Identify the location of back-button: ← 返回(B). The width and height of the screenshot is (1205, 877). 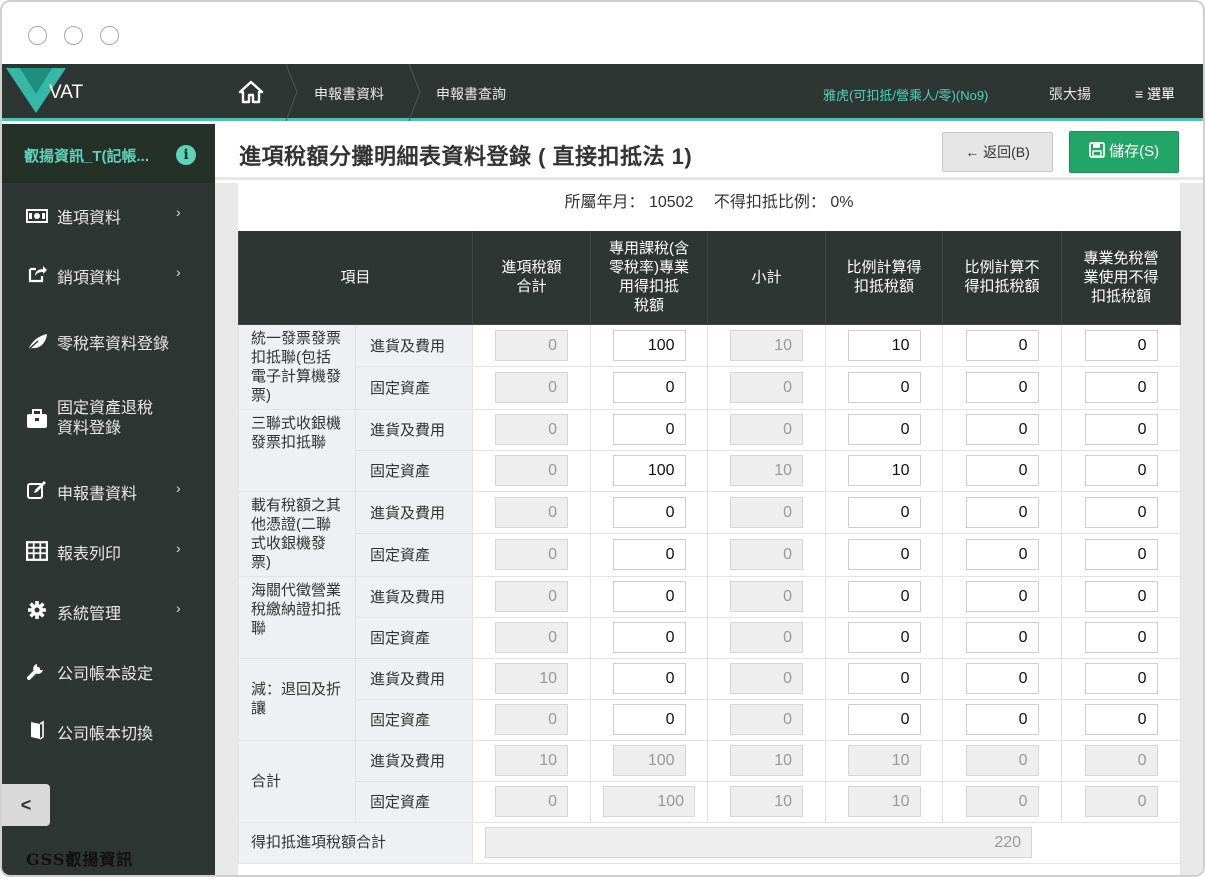
(997, 152).